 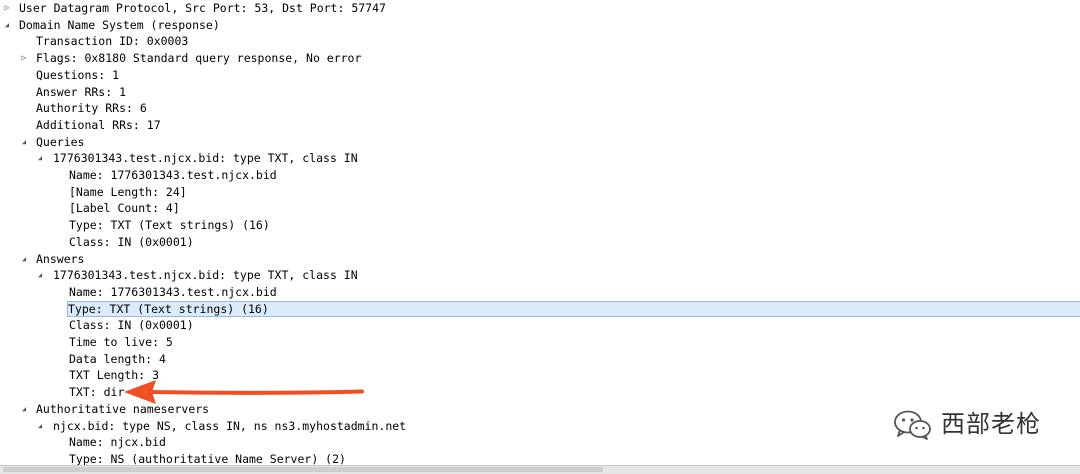 I want to click on scrollbar-thumb, so click(x=303, y=469).